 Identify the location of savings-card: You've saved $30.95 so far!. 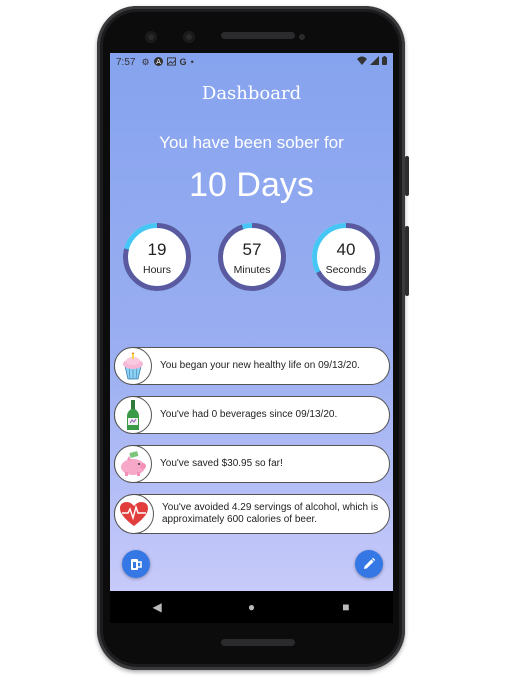
(252, 464).